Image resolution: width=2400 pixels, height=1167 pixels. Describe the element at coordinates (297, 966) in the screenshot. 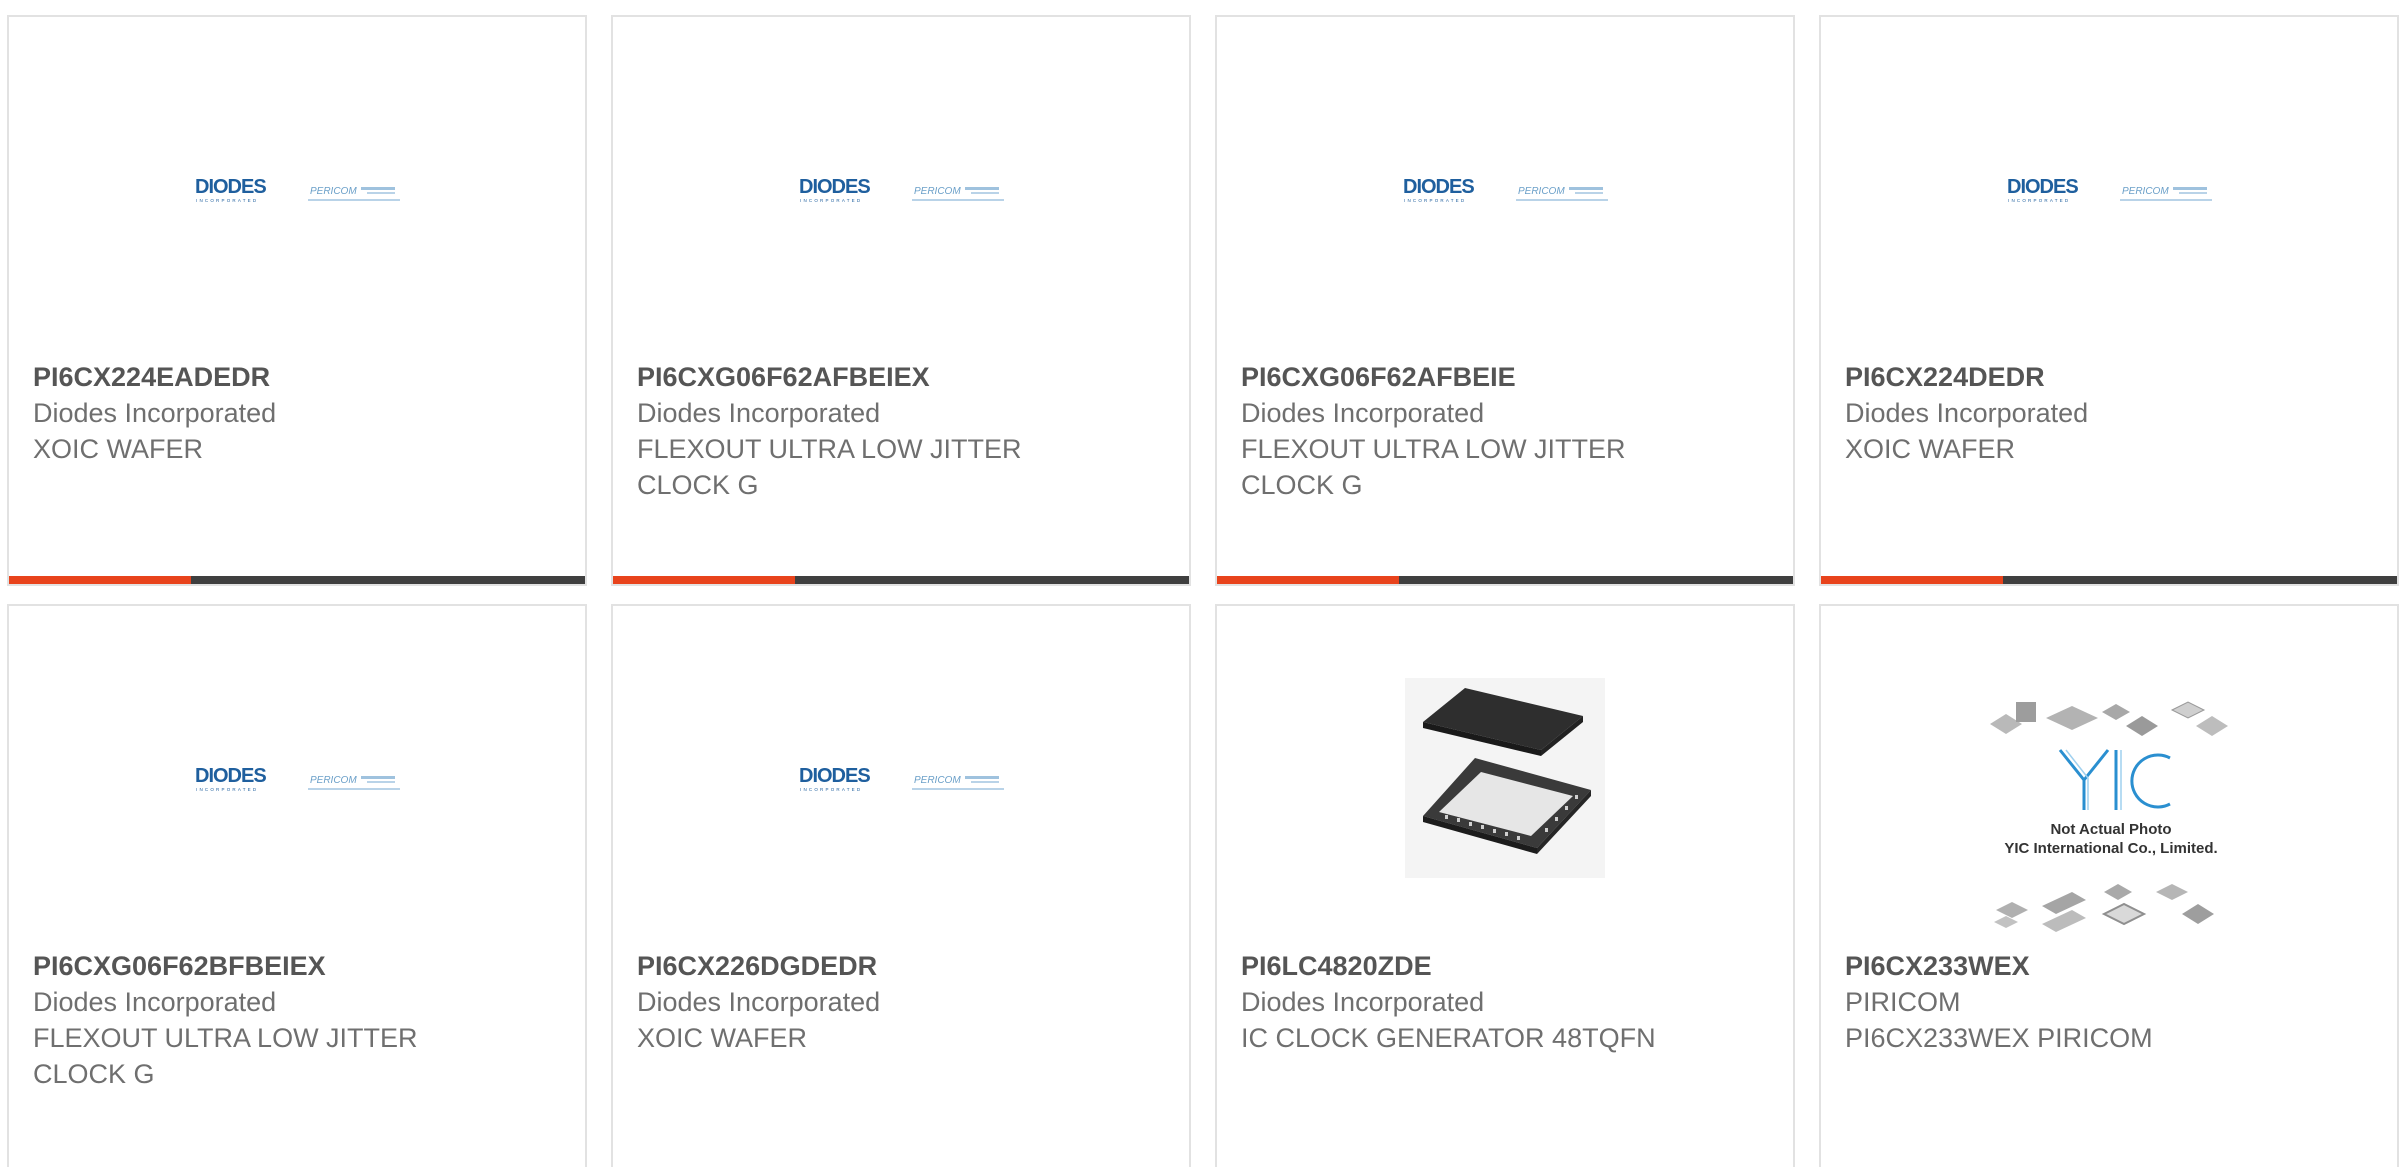

I see `part-number: PI6CXG06F62BFBEIEX` at that location.